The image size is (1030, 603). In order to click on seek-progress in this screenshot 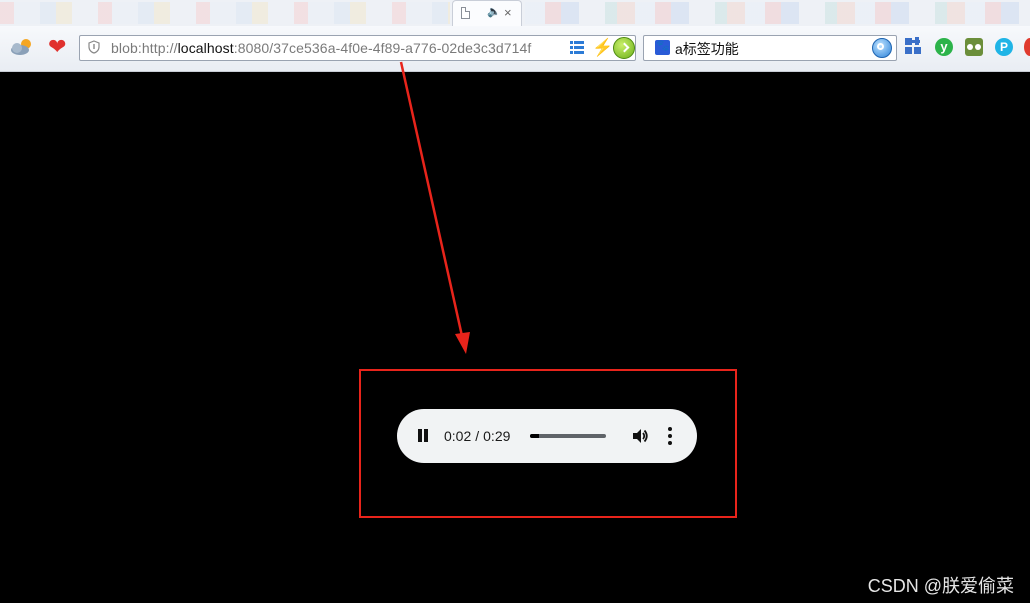, I will do `click(535, 436)`.